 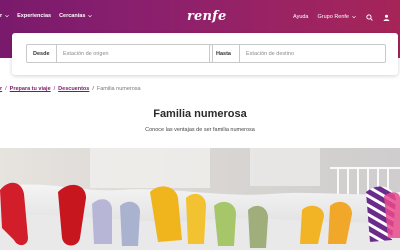 What do you see at coordinates (312, 53) in the screenshot?
I see `destination-input` at bounding box center [312, 53].